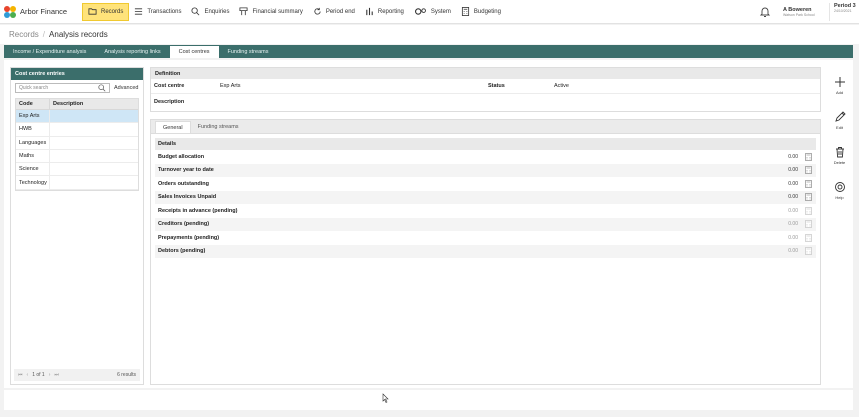 The width and height of the screenshot is (859, 417). I want to click on breadcrumb-root: Records, so click(24, 34).